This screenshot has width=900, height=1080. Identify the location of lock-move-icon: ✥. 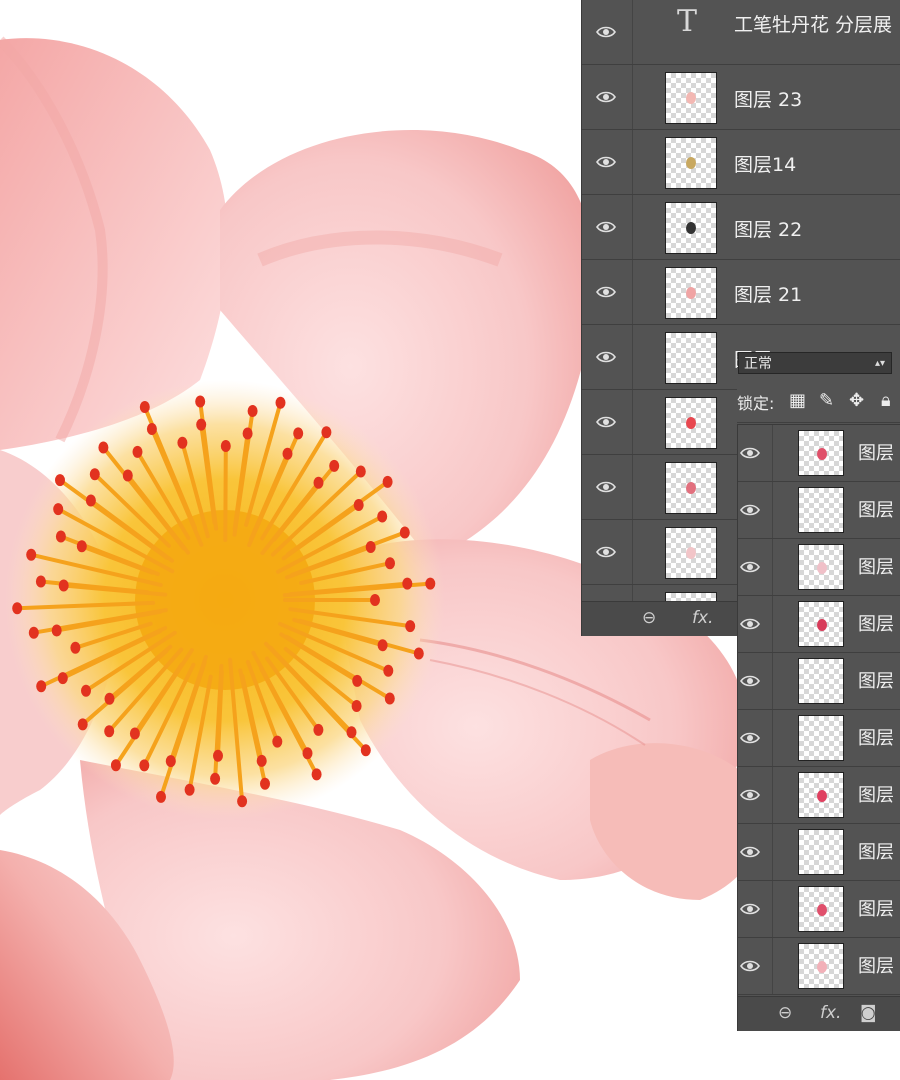
(856, 400).